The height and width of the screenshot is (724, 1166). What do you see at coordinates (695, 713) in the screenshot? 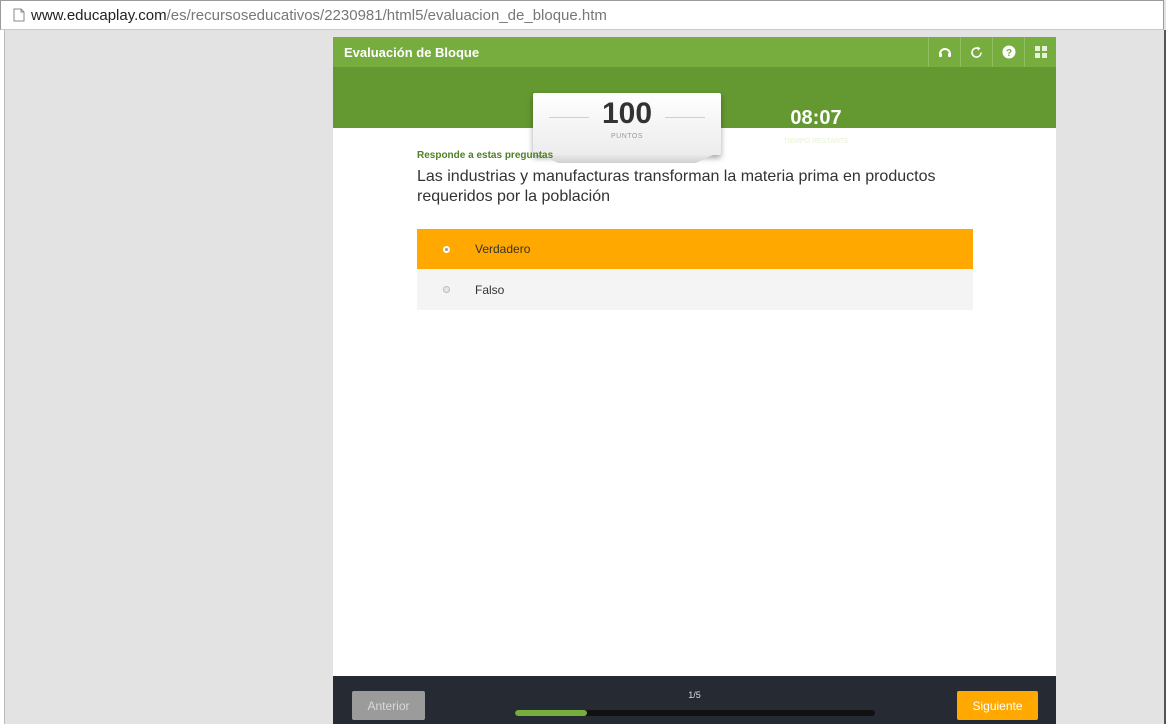
I see `progress-bar` at bounding box center [695, 713].